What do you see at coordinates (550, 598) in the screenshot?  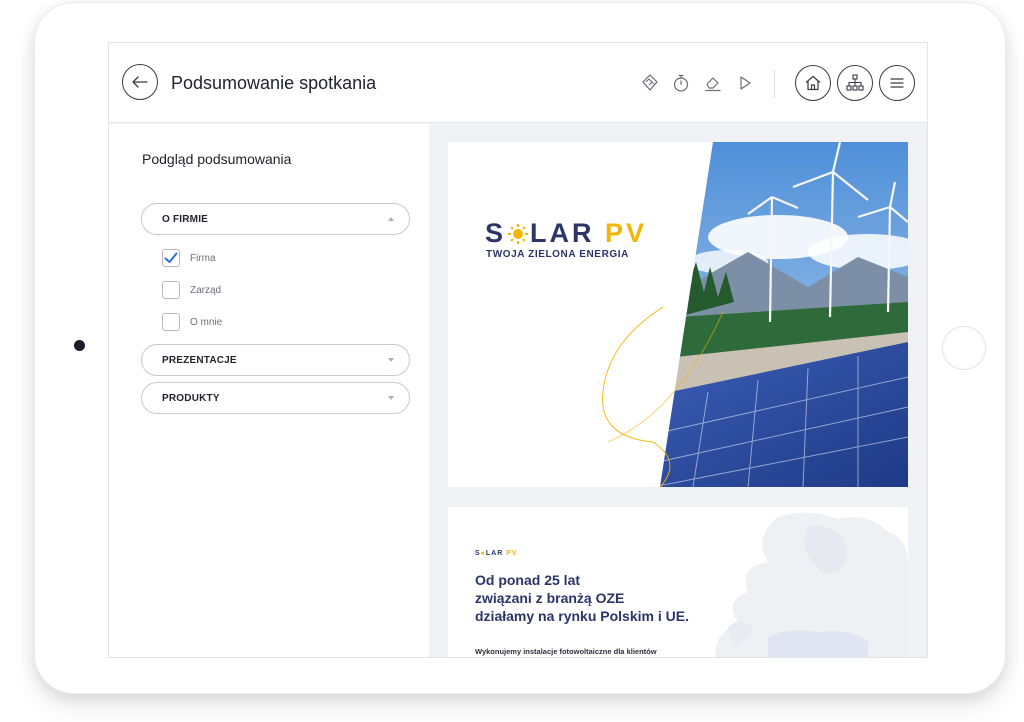 I see `heading-line: związani z branżą OZE` at bounding box center [550, 598].